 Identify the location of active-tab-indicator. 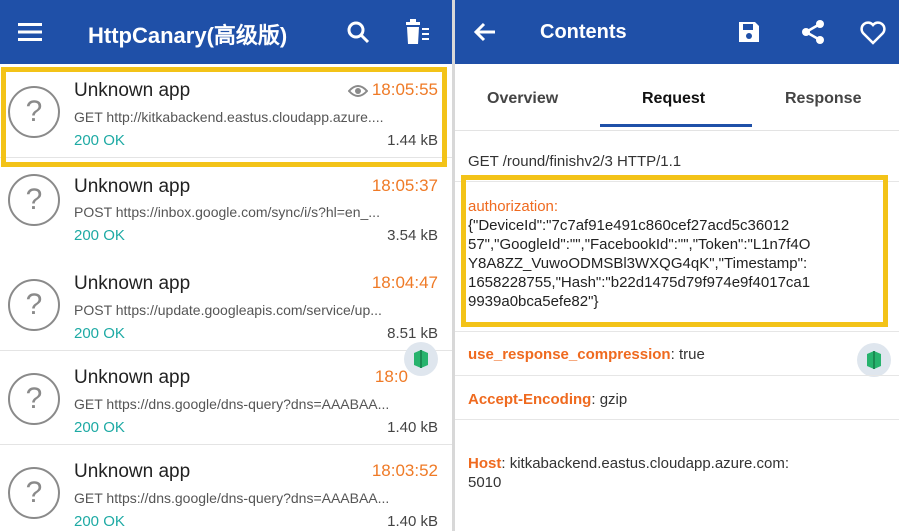
(676, 125).